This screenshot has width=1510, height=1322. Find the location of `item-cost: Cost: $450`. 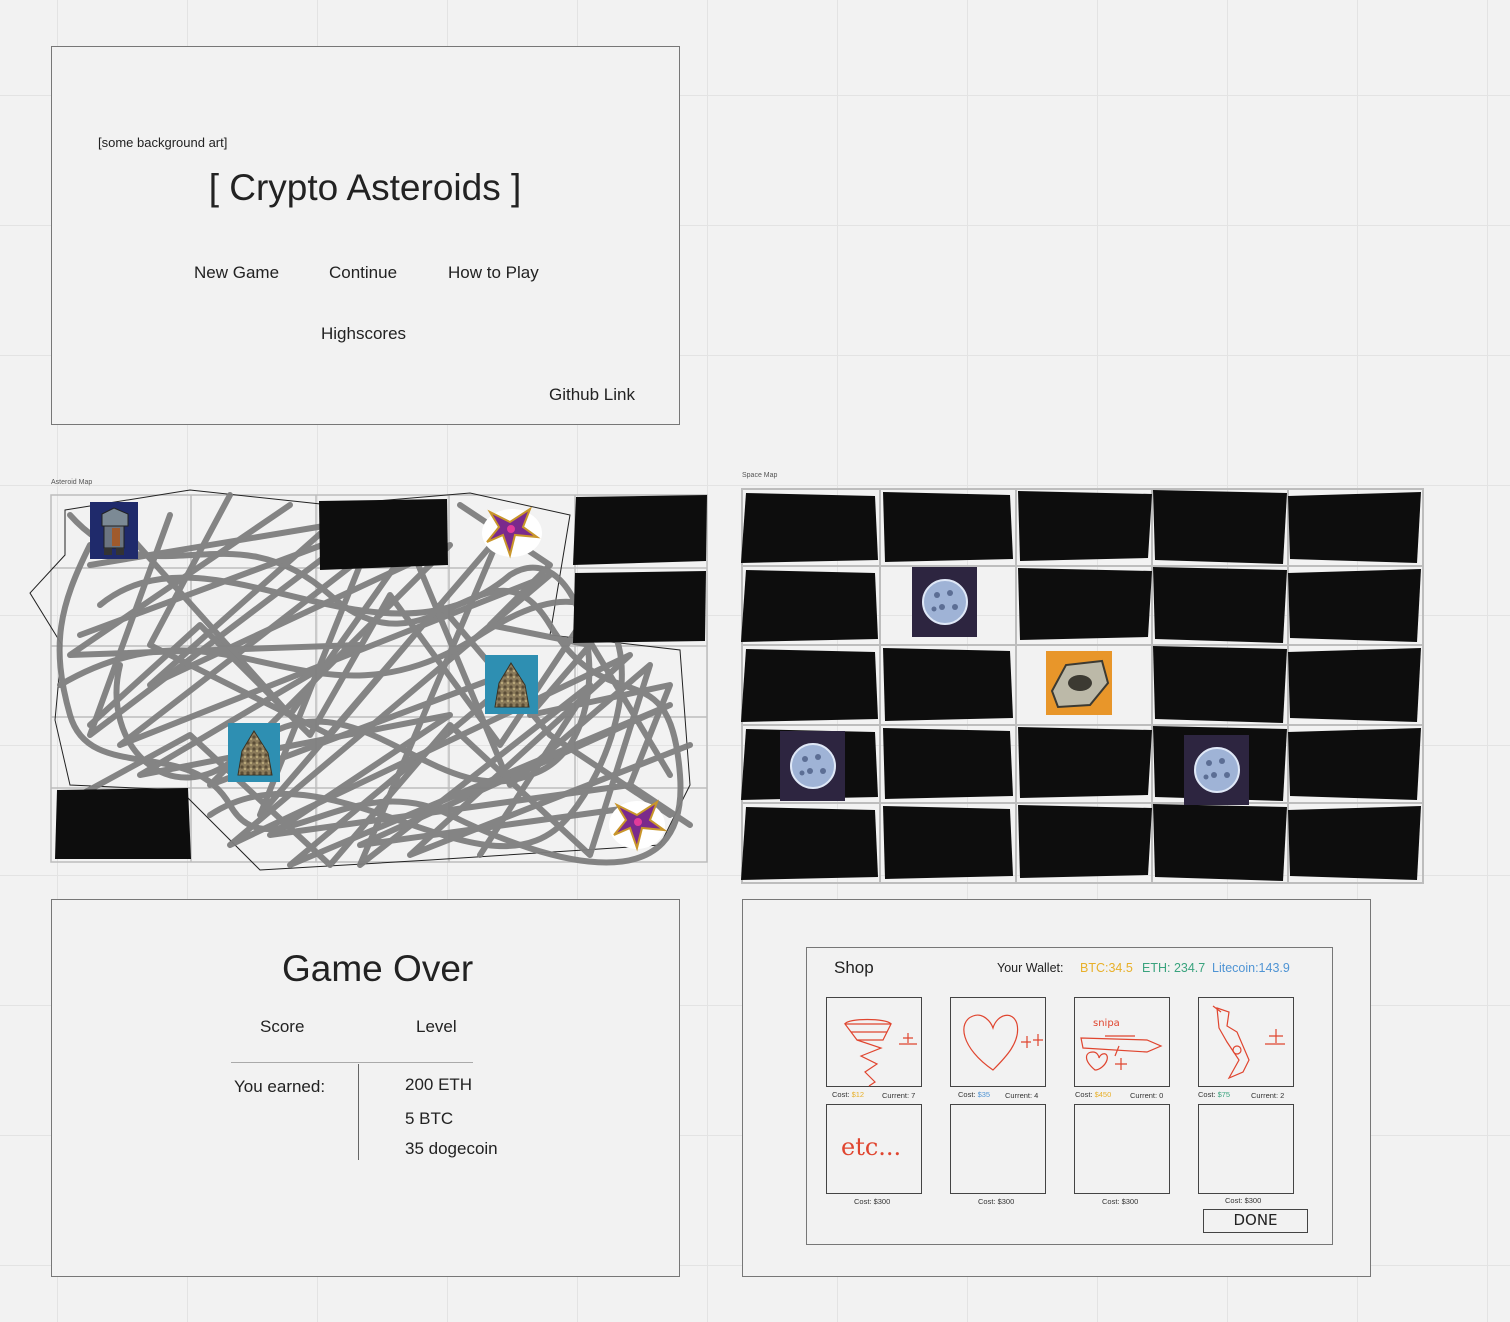

item-cost: Cost: $450 is located at coordinates (1093, 1094).